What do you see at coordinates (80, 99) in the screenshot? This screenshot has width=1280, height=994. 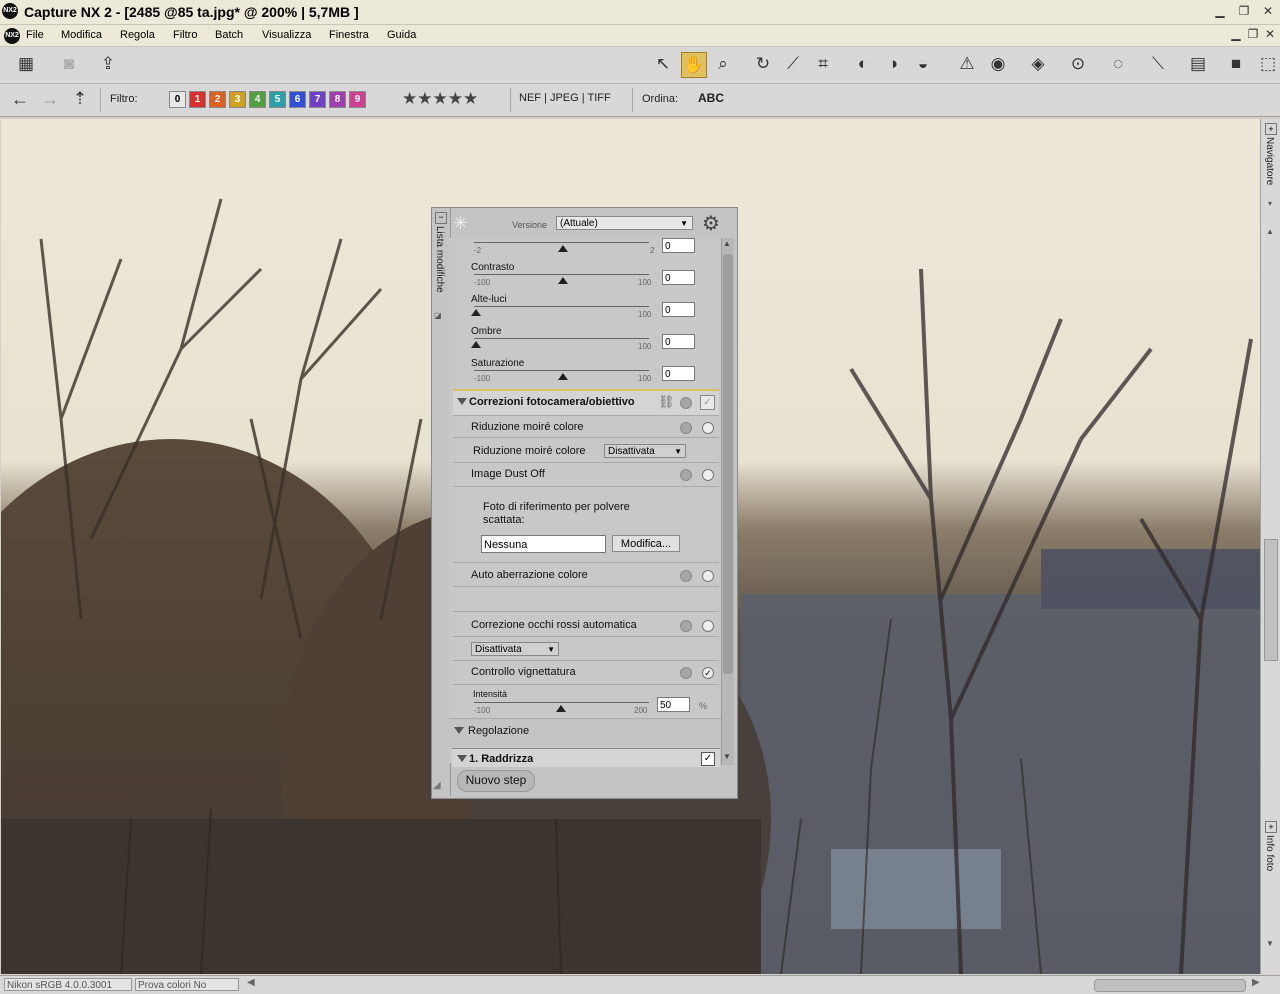 I see `up-folder-icon: ⇡` at bounding box center [80, 99].